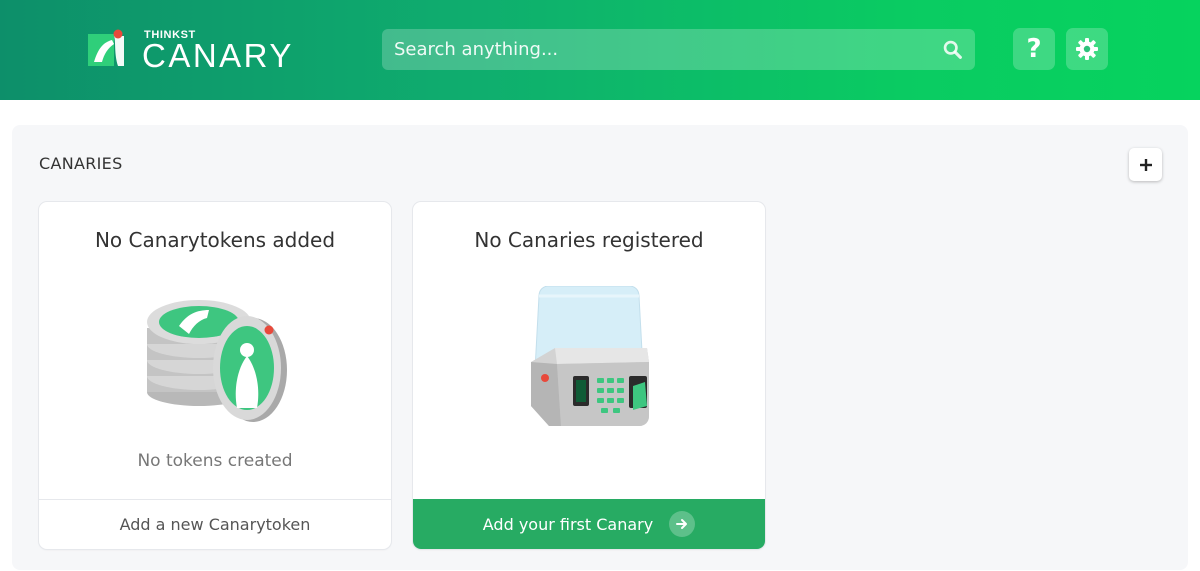 This screenshot has width=1200, height=571. What do you see at coordinates (218, 55) in the screenshot?
I see `logo-canary-text: CANARY` at bounding box center [218, 55].